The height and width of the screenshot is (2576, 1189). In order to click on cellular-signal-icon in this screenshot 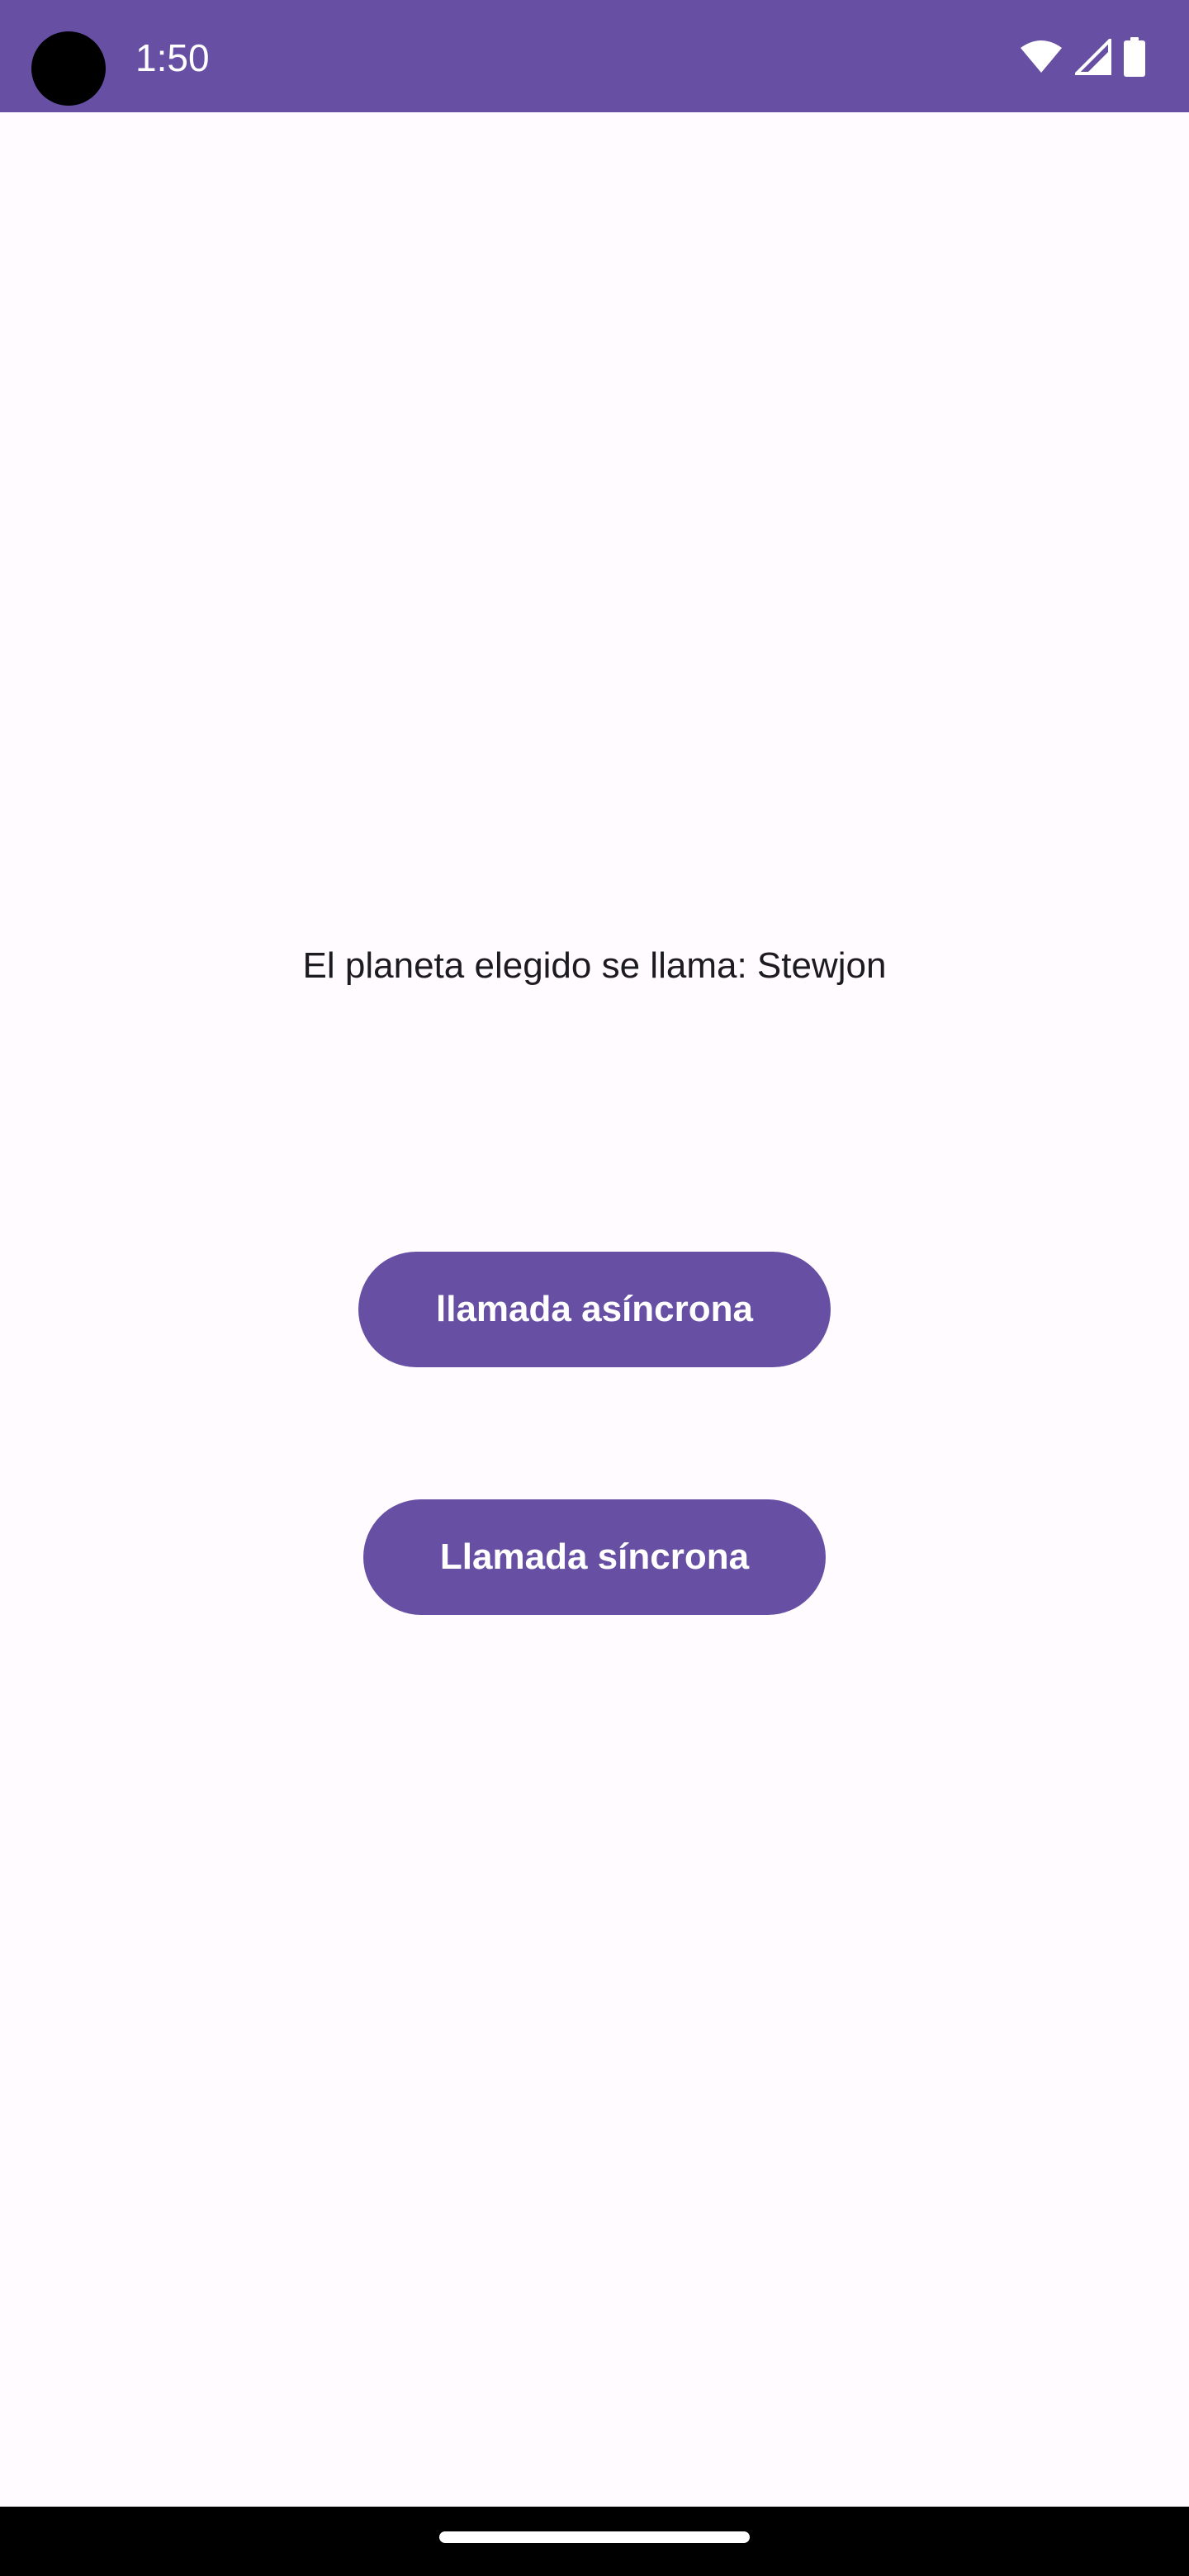, I will do `click(1093, 57)`.